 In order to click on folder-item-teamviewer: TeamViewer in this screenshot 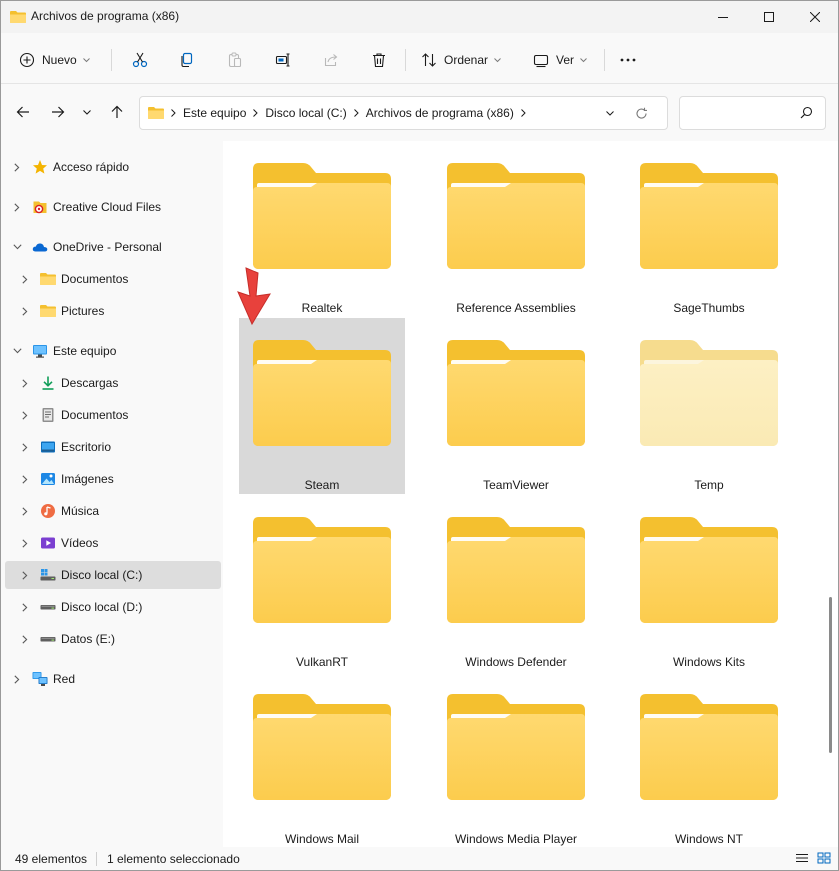, I will do `click(516, 406)`.